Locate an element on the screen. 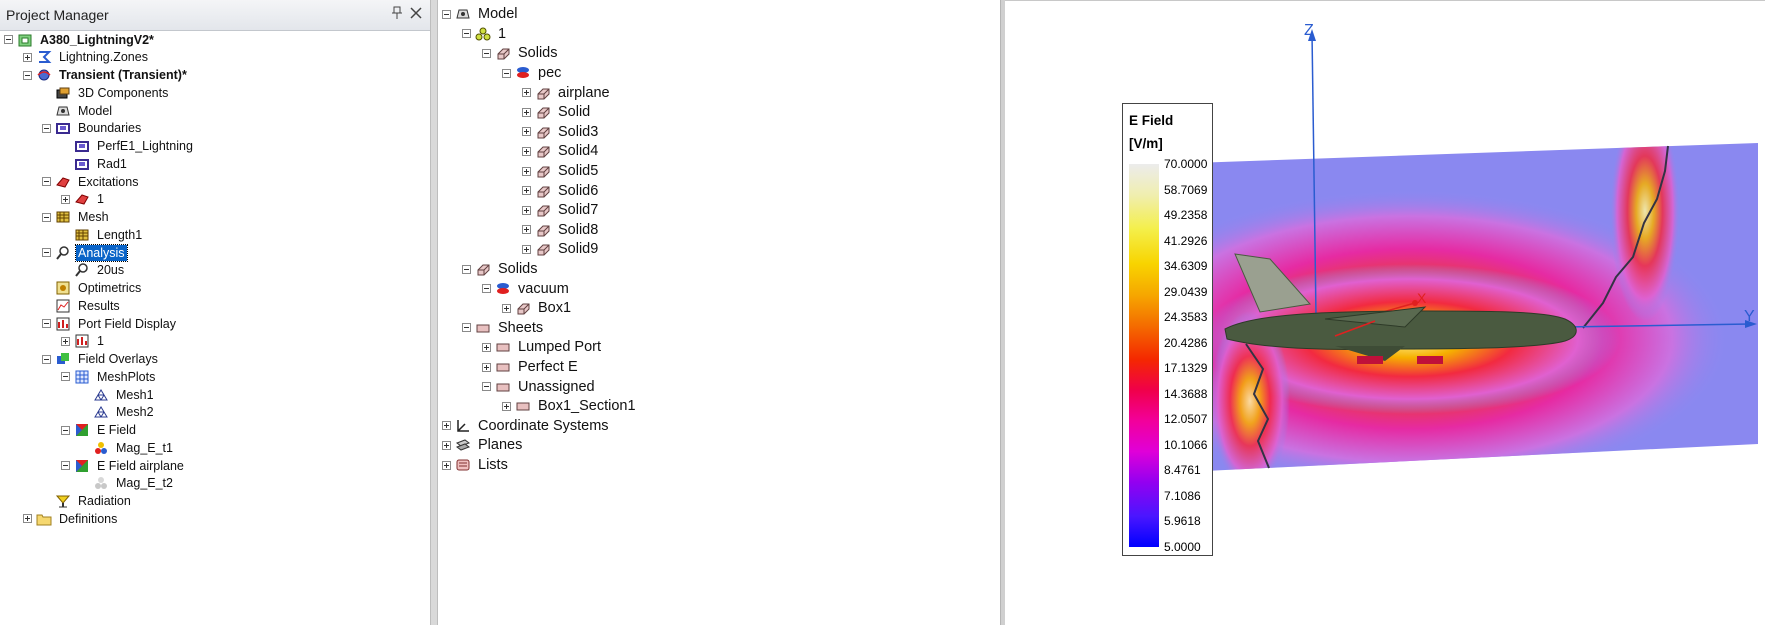  model-tree-label: Perfect E is located at coordinates (548, 367).